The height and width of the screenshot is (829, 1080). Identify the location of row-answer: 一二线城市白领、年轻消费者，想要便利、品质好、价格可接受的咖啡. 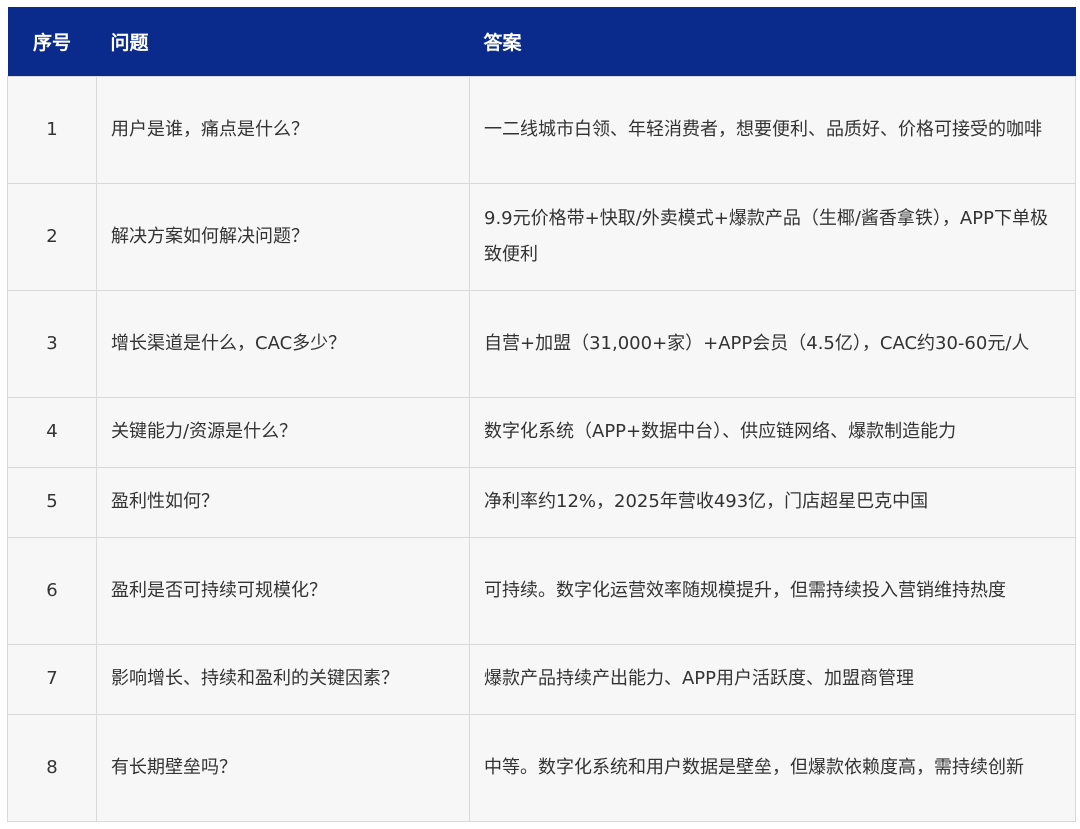
(772, 129).